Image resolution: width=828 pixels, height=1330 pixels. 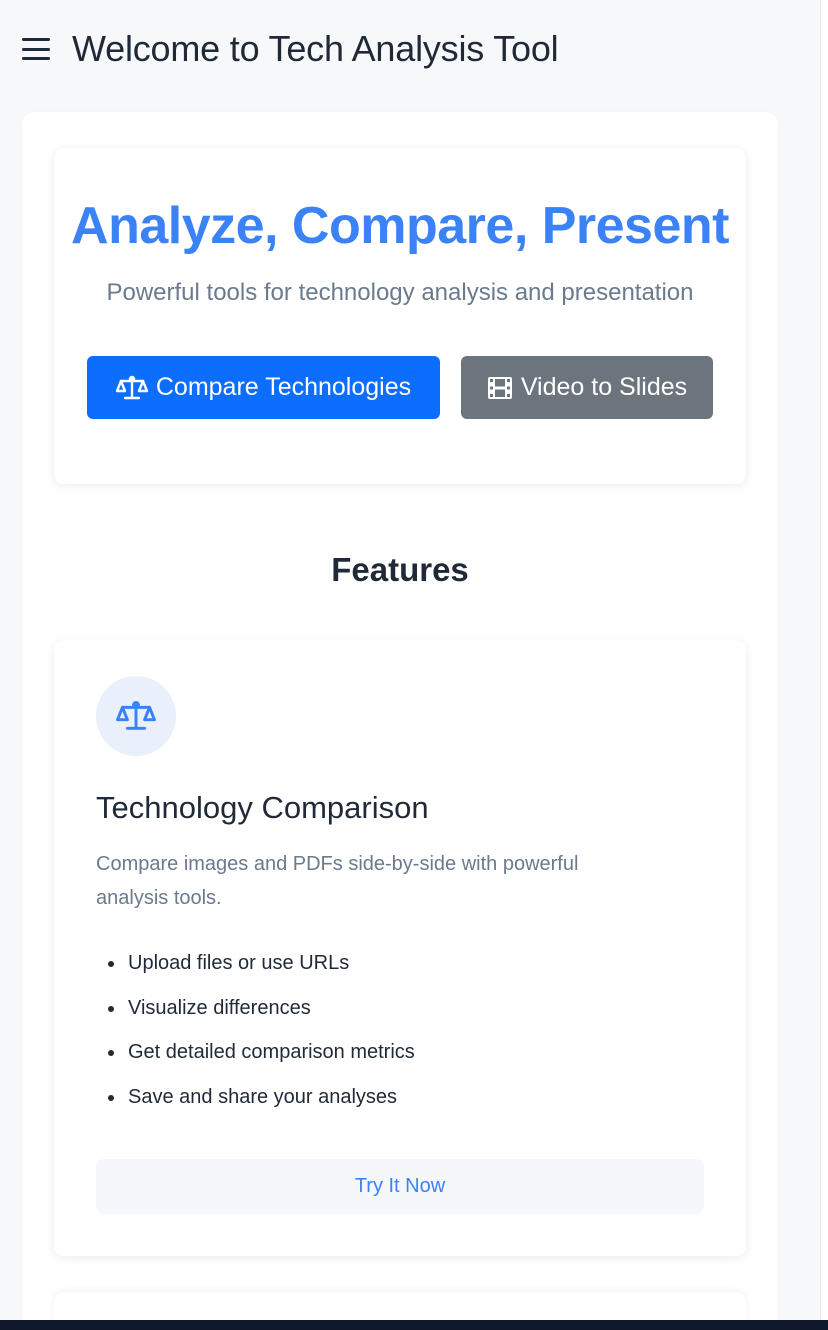 What do you see at coordinates (283, 387) in the screenshot?
I see `compare-technologies-label: Compare Technologies` at bounding box center [283, 387].